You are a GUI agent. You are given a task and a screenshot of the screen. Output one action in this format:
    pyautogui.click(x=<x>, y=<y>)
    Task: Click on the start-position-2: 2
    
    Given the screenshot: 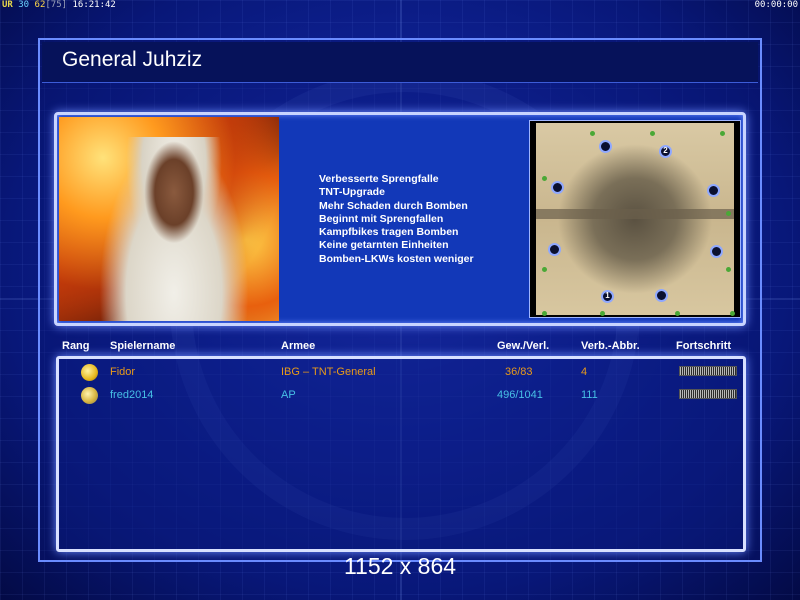 What is the action you would take?
    pyautogui.click(x=665, y=151)
    